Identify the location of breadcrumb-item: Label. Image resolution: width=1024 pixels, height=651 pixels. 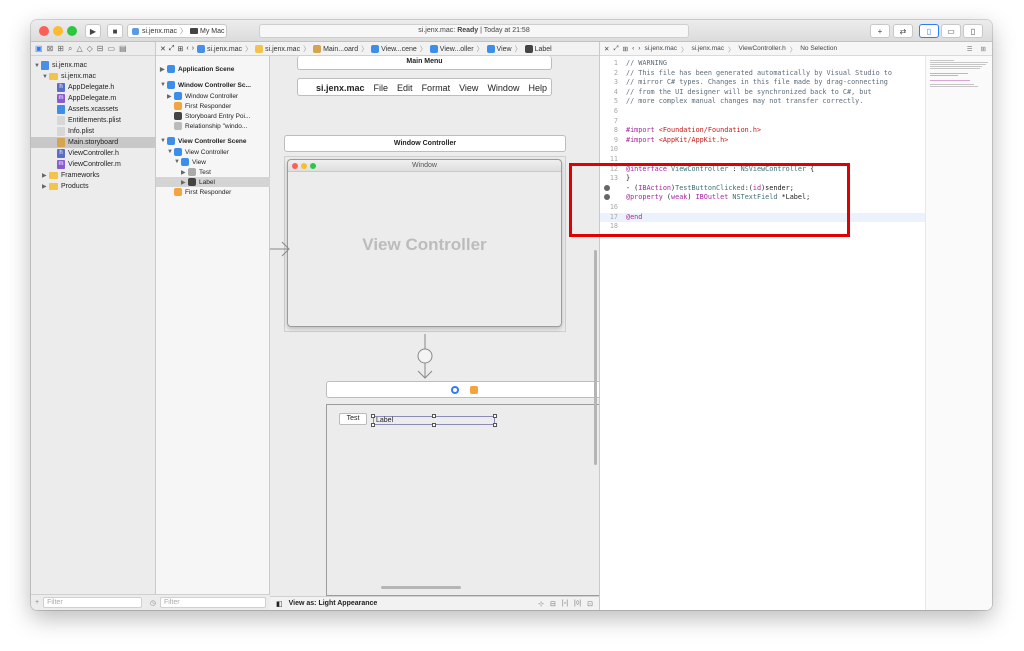
(538, 48).